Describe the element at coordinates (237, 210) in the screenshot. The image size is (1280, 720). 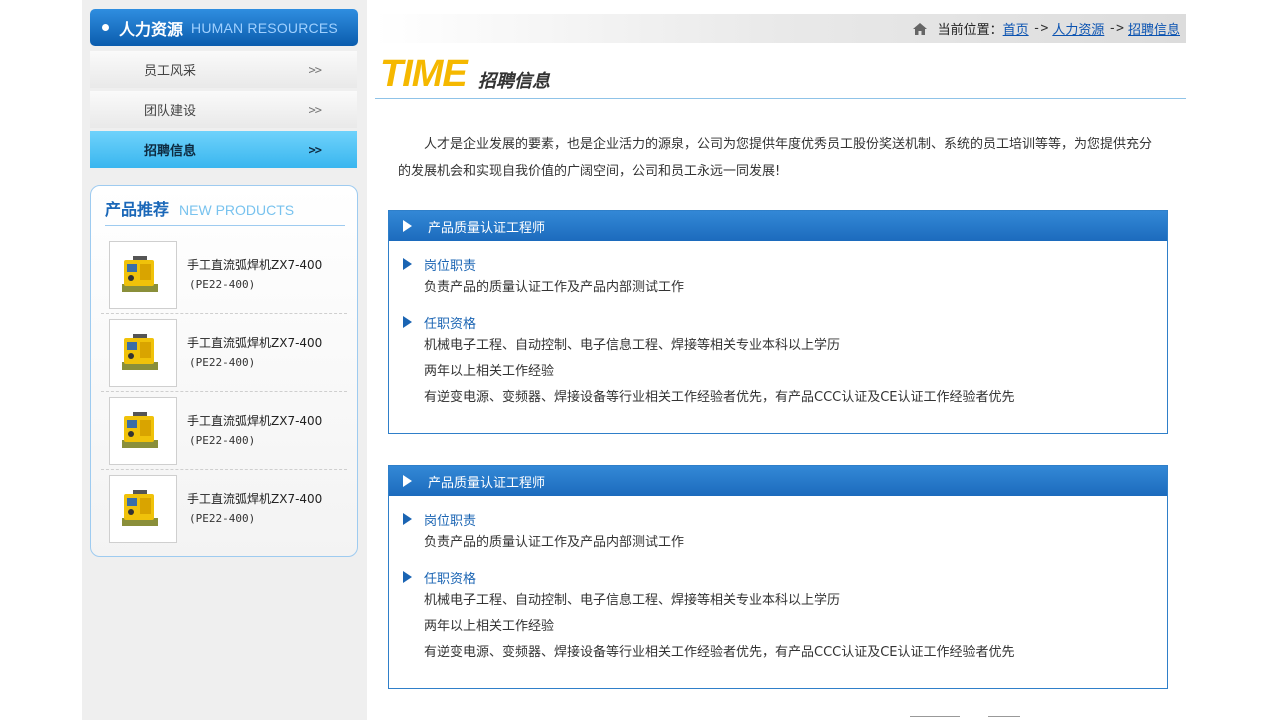
I see `products-title-en: NEW PRODUCTS` at that location.